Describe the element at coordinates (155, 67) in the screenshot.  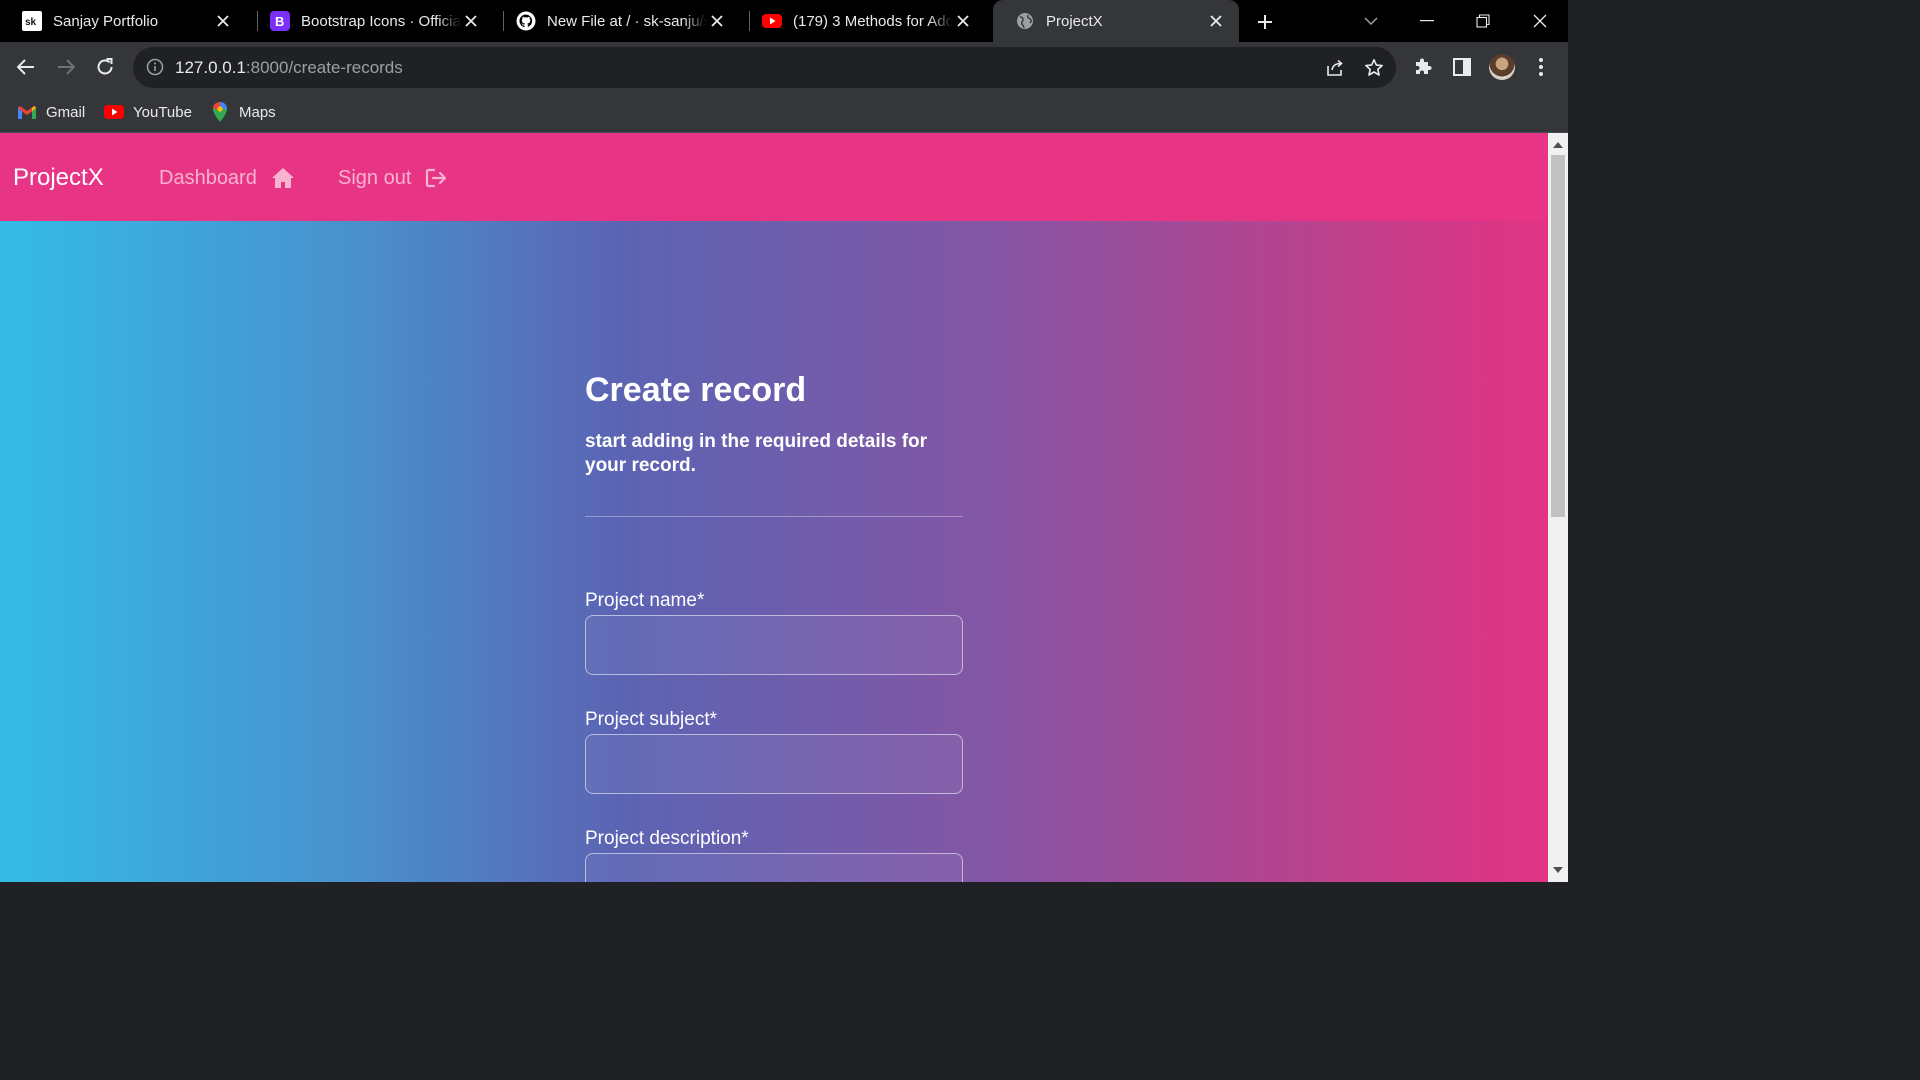
I see `site-info-icon` at that location.